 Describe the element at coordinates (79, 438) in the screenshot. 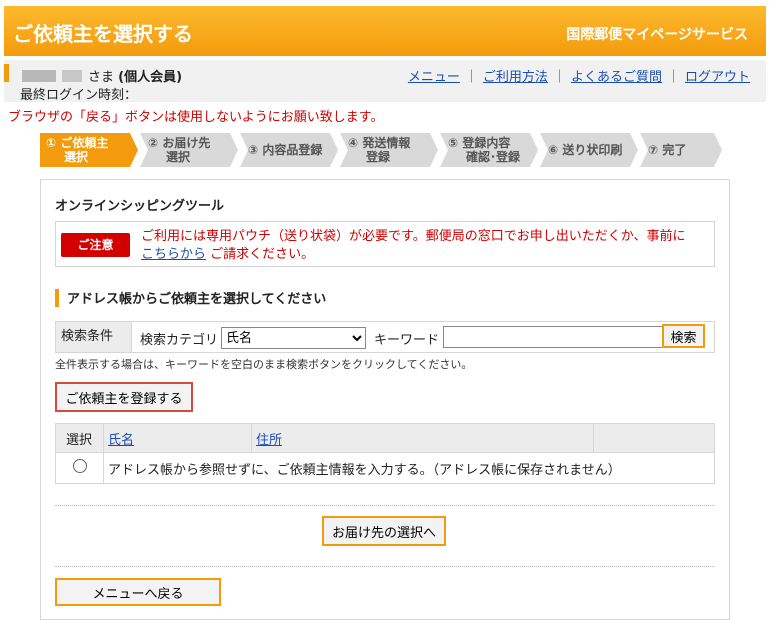

I see `select-column-header: 選択` at that location.